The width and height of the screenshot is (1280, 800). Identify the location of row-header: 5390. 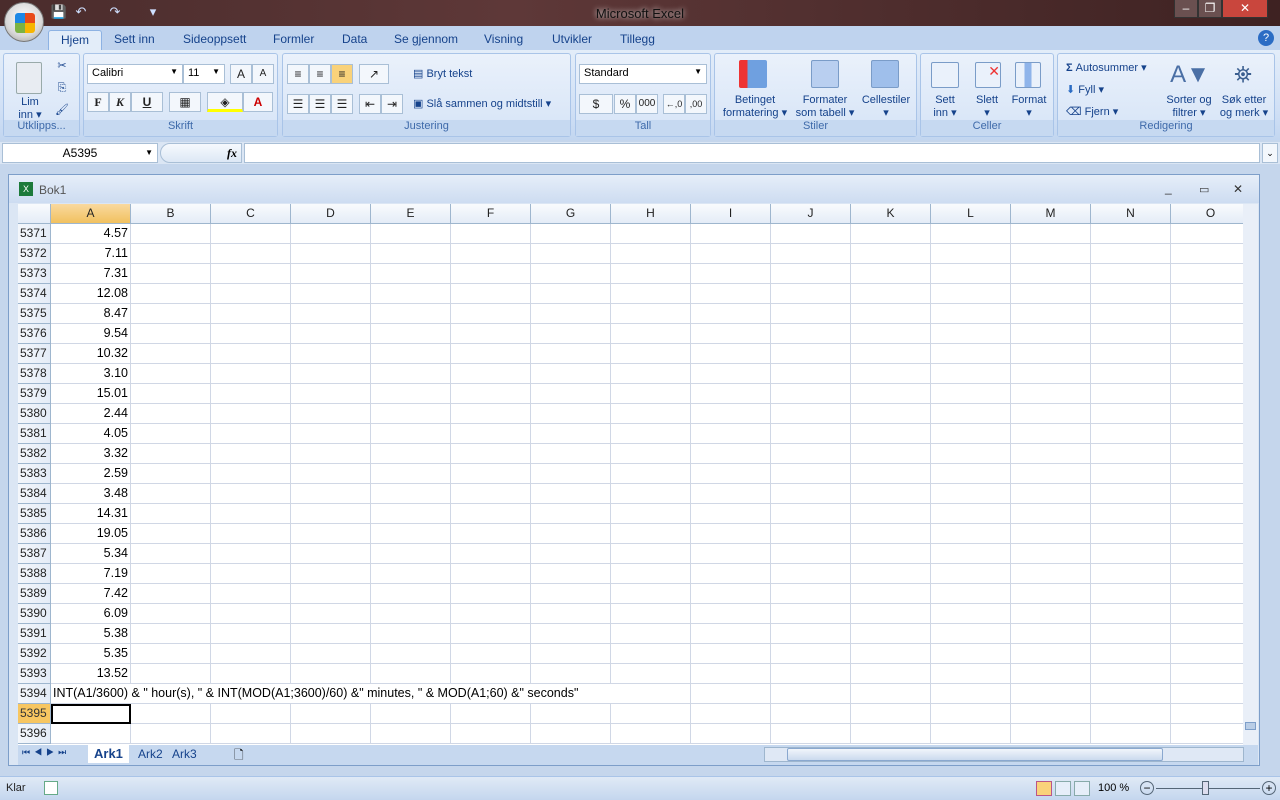
(34, 614).